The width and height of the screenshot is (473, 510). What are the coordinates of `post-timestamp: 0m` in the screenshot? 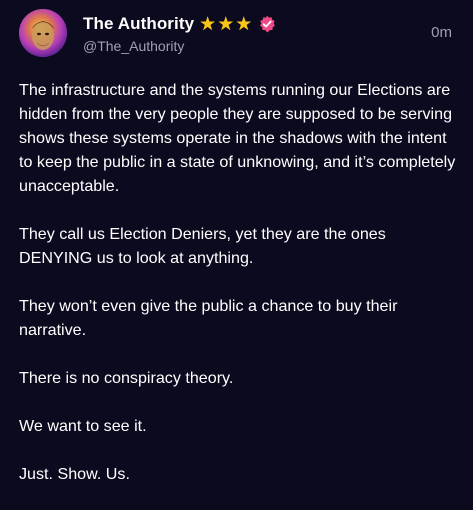 It's located at (441, 32).